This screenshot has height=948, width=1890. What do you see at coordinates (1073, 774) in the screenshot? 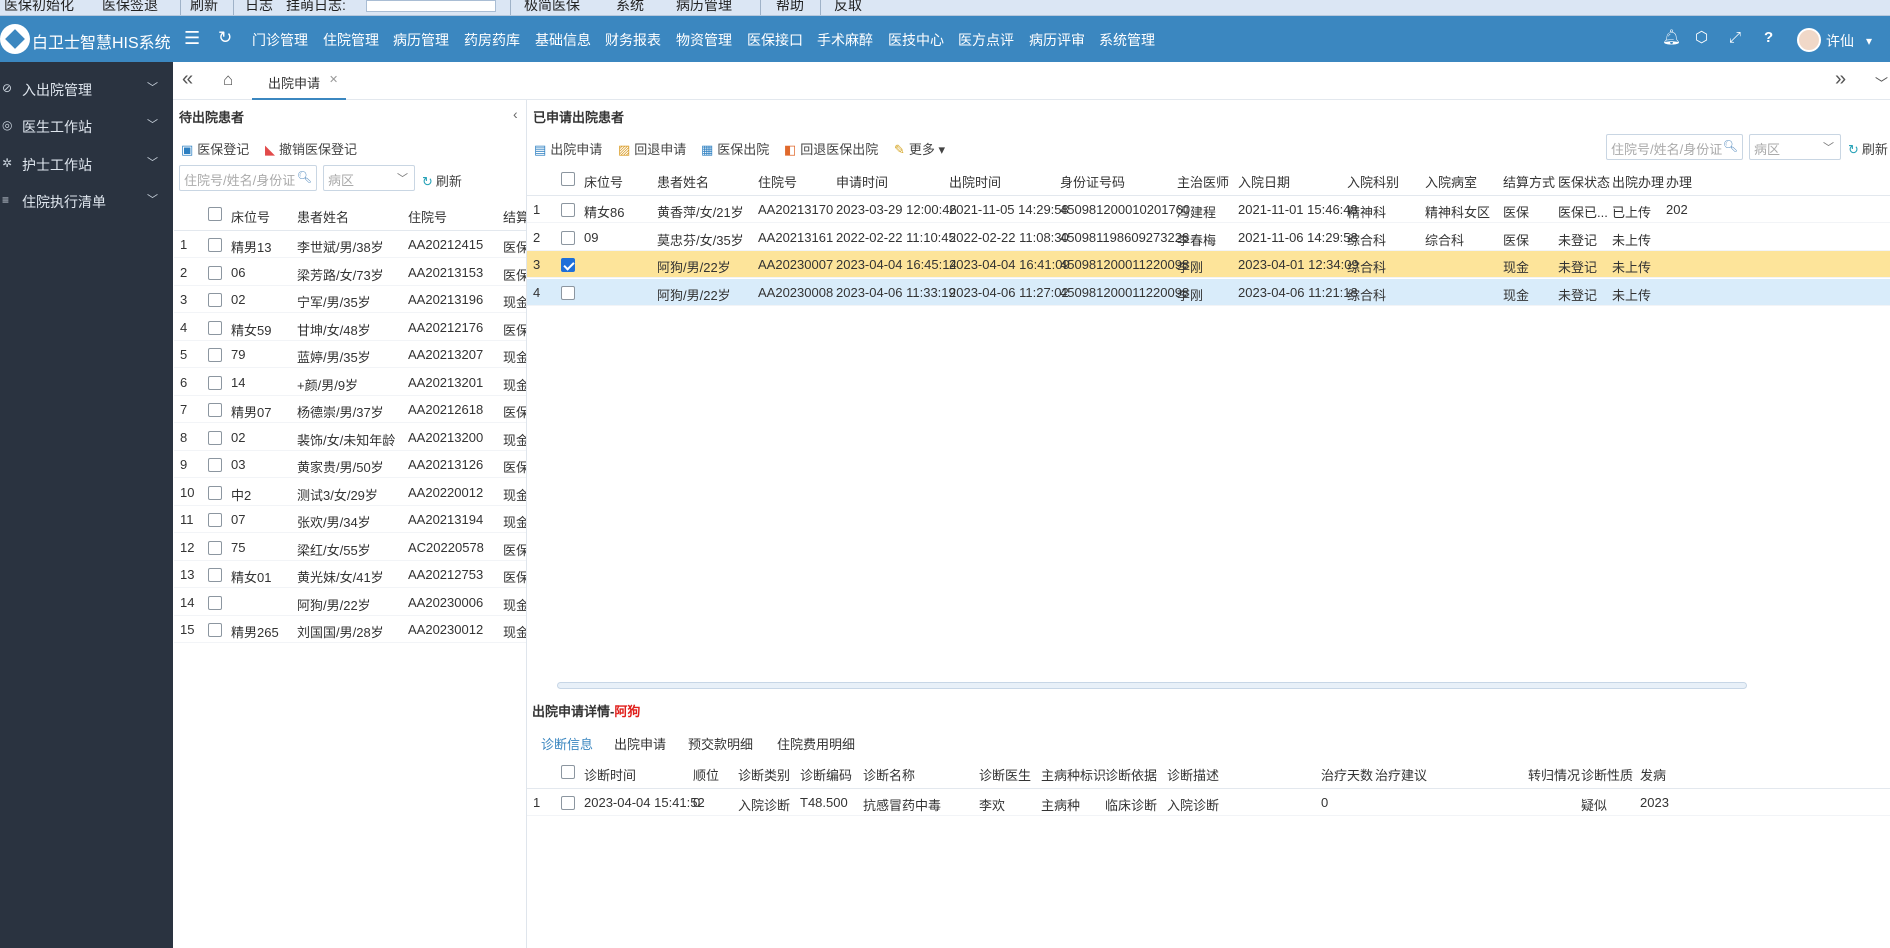
I see `column-header: 主病种标识` at bounding box center [1073, 774].